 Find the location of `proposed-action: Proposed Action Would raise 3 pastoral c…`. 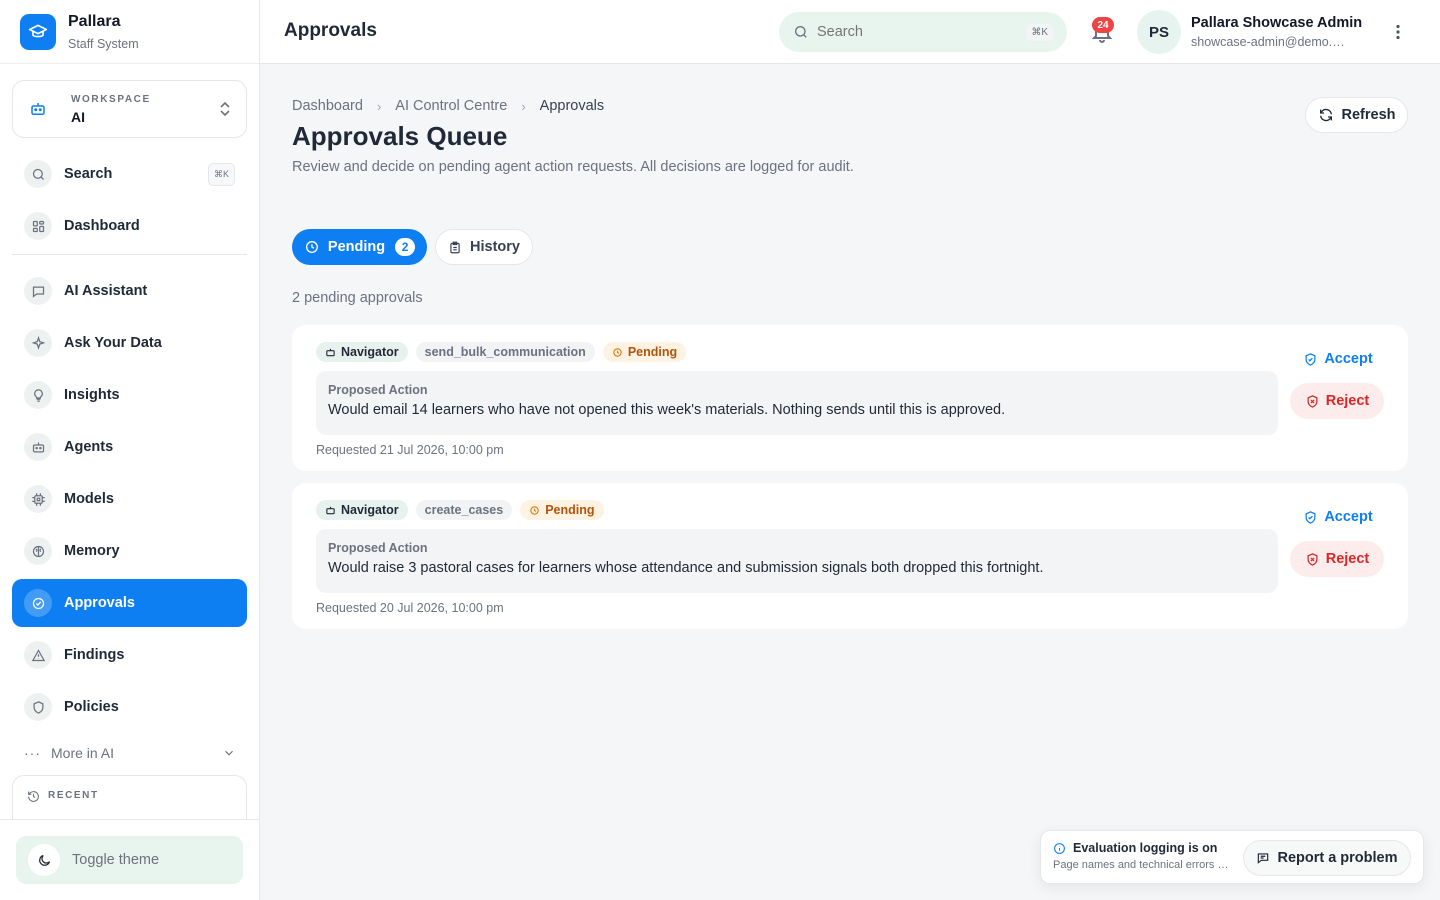

proposed-action: Proposed Action Would raise 3 pastoral c… is located at coordinates (797, 561).